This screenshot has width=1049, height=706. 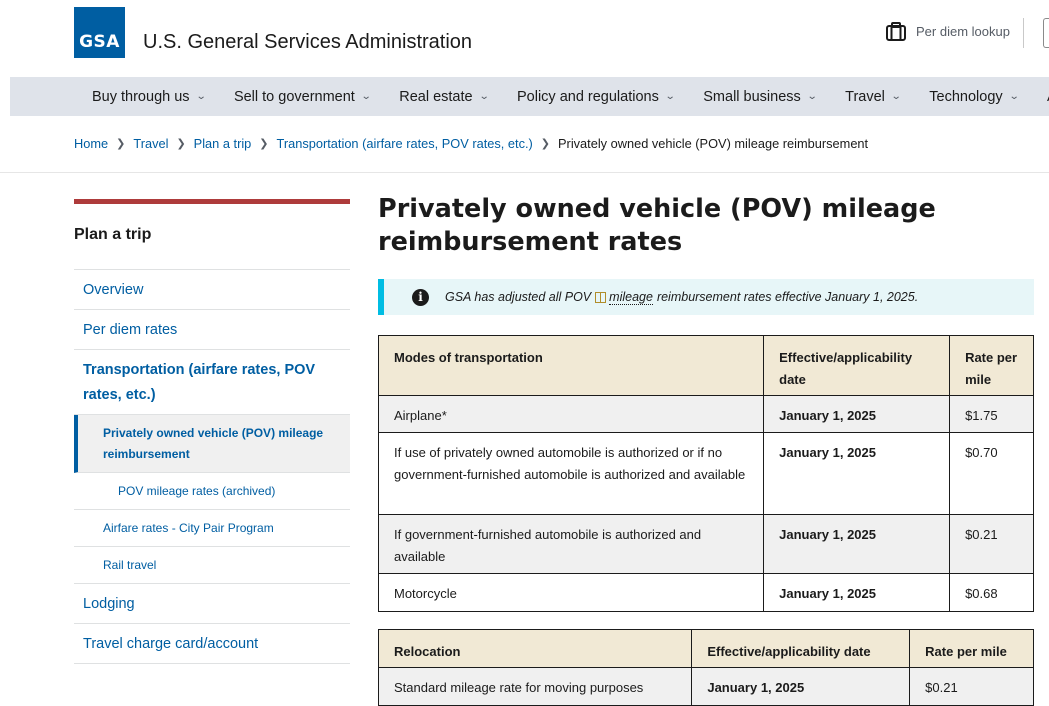 I want to click on rate-cell: $0.21, so click(x=991, y=544).